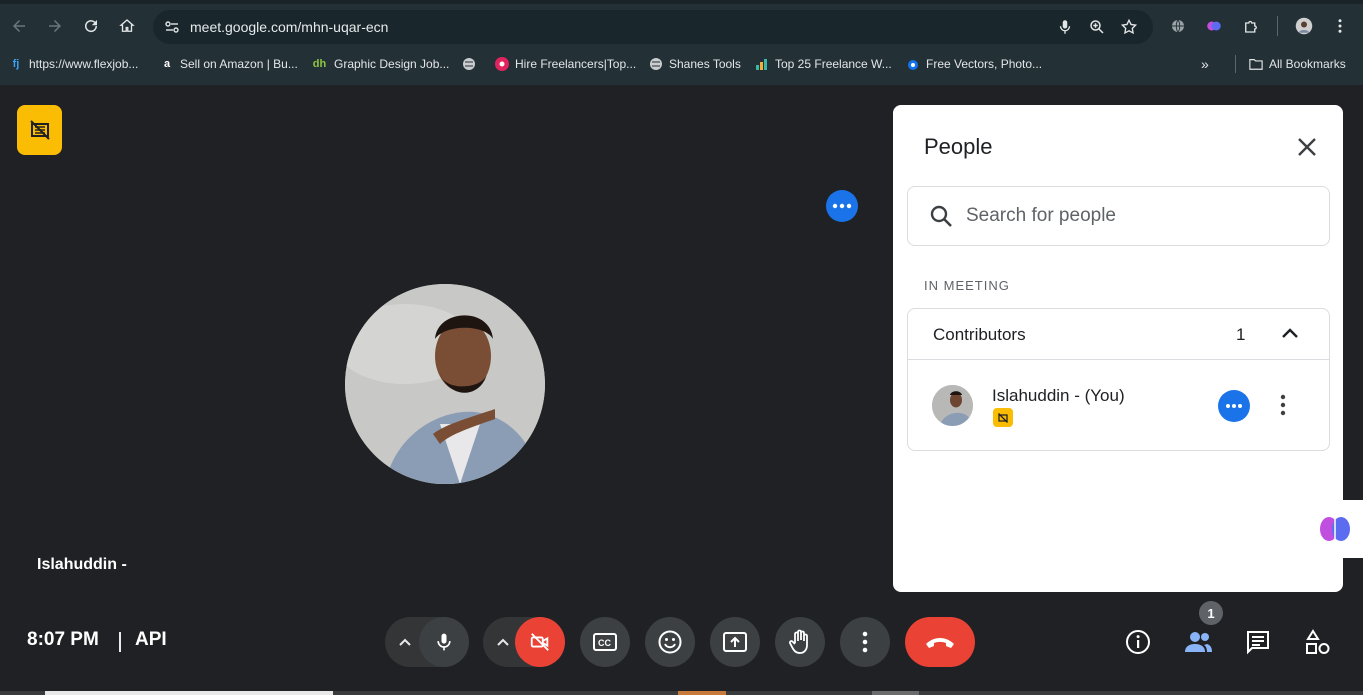 This screenshot has width=1363, height=695. I want to click on bookmark-star-icon, so click(1129, 29).